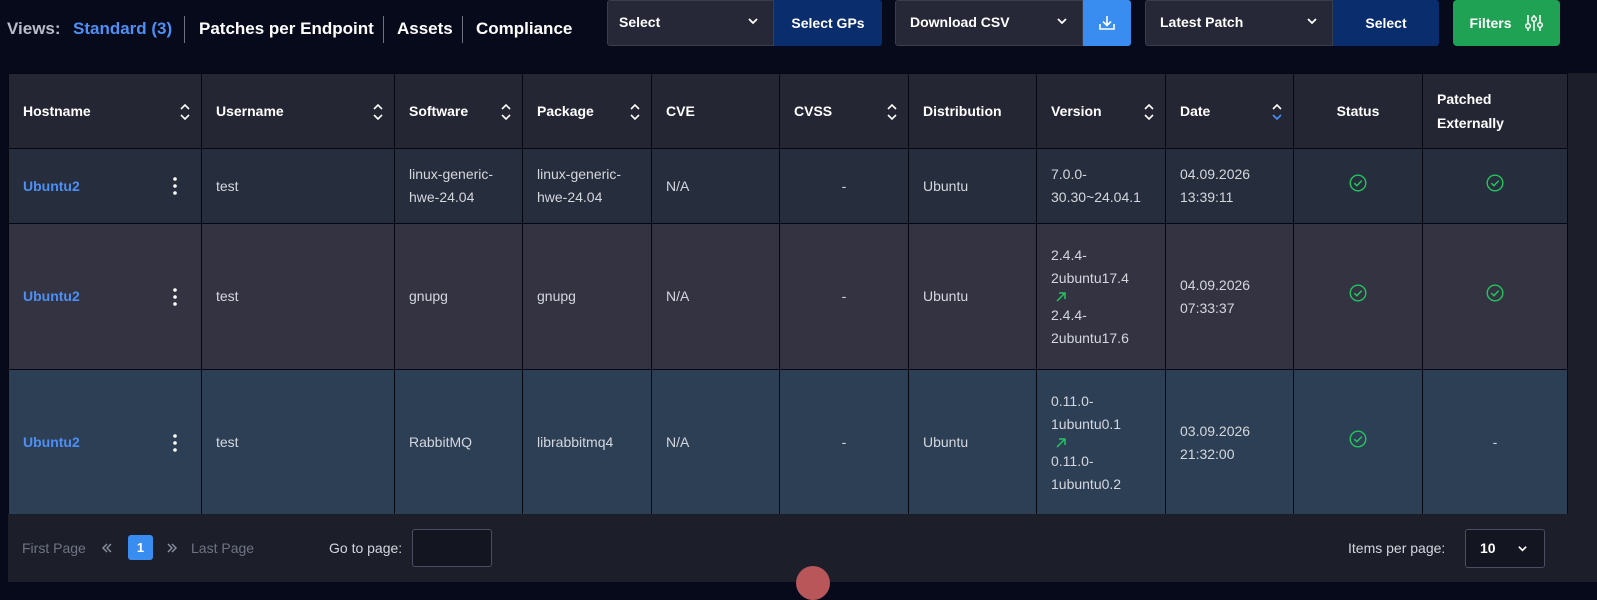 The image size is (1597, 600). What do you see at coordinates (172, 548) in the screenshot?
I see `chevrons-right-icon` at bounding box center [172, 548].